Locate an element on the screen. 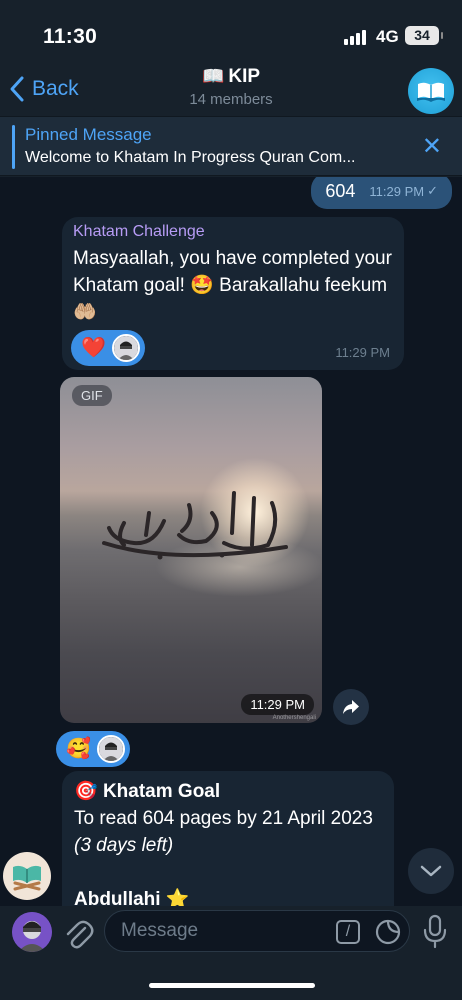 This screenshot has width=462, height=1000. scroll-down-button is located at coordinates (431, 871).